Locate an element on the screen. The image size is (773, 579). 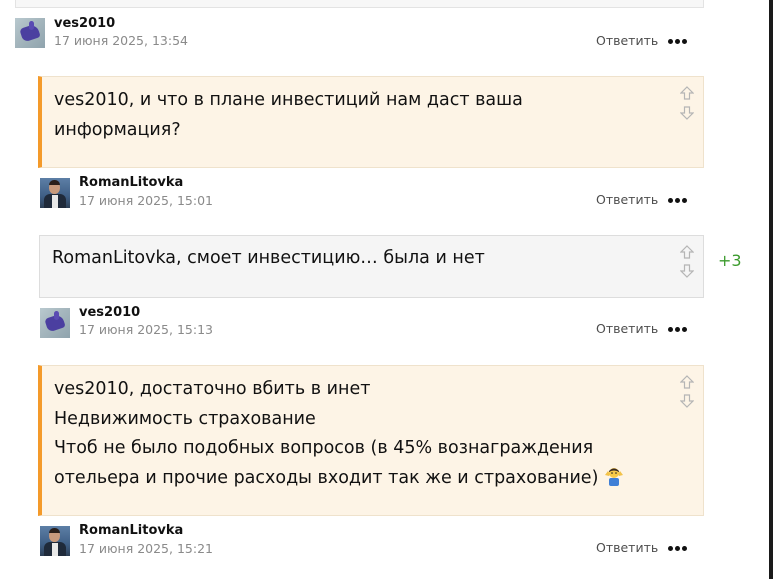
comment-text-line: Недвижимость страхование is located at coordinates (185, 418).